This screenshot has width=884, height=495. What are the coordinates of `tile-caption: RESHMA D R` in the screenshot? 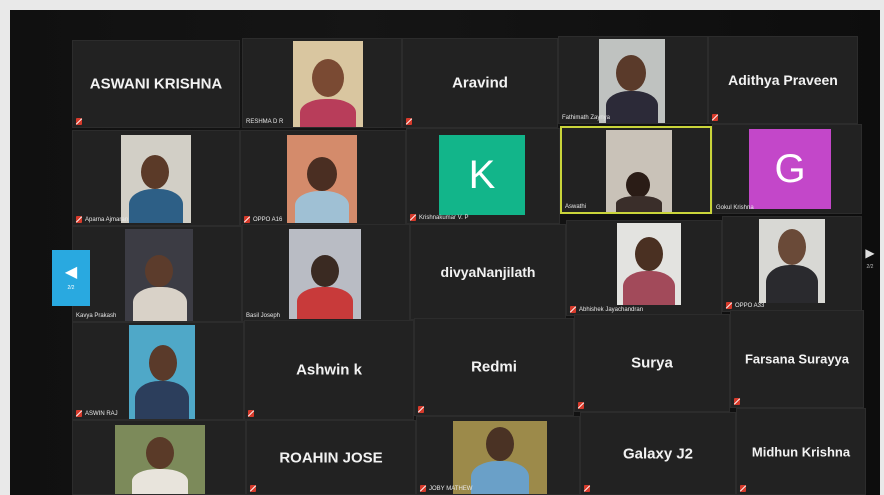 It's located at (264, 122).